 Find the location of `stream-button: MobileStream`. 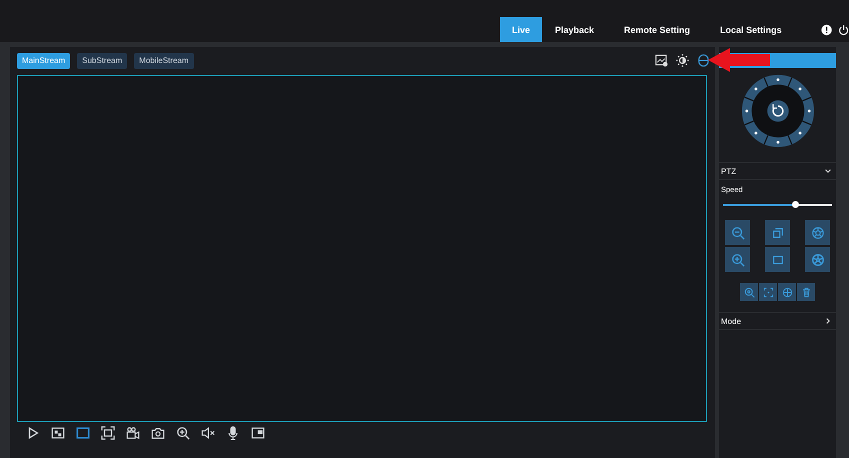

stream-button: MobileStream is located at coordinates (164, 60).